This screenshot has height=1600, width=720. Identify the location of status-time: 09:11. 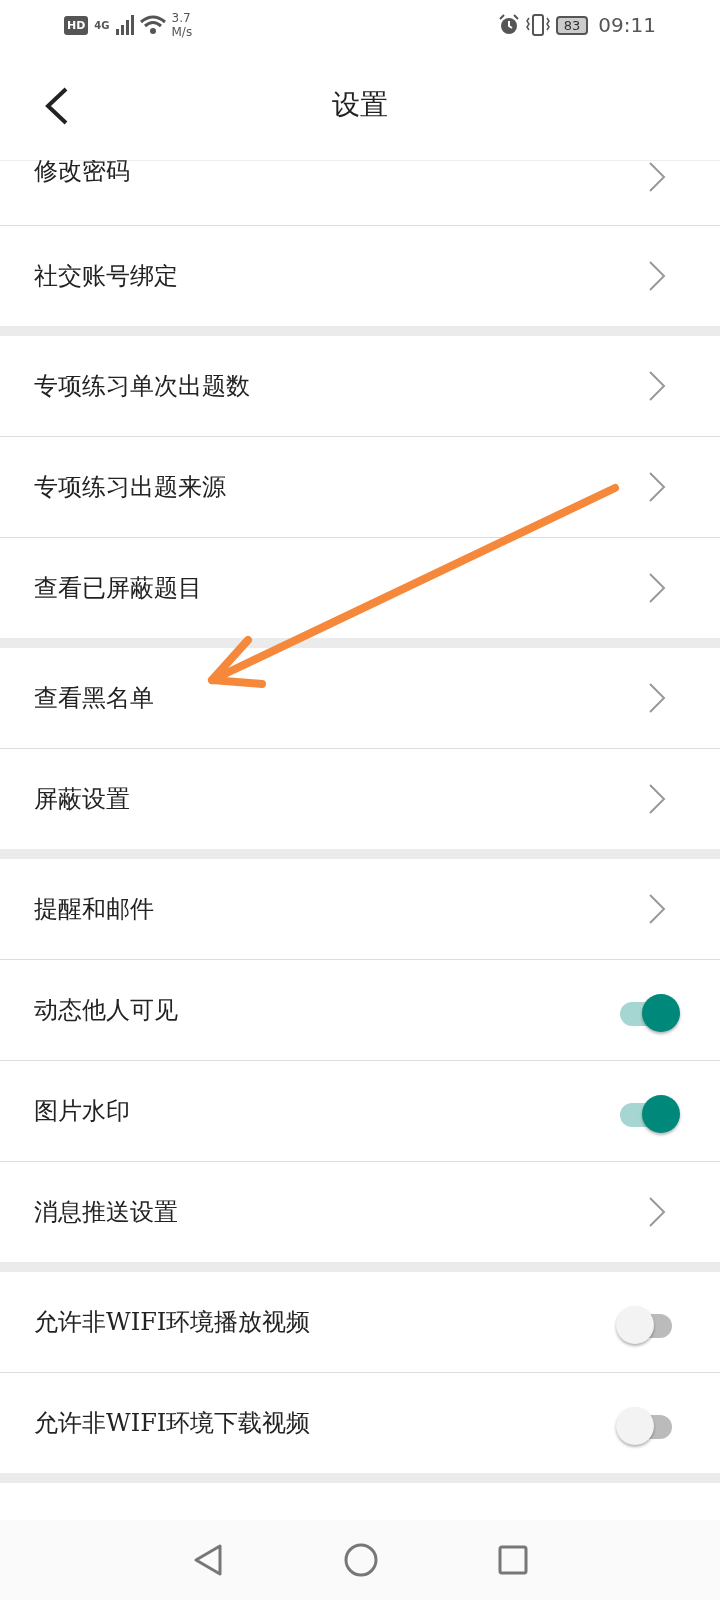
(627, 25).